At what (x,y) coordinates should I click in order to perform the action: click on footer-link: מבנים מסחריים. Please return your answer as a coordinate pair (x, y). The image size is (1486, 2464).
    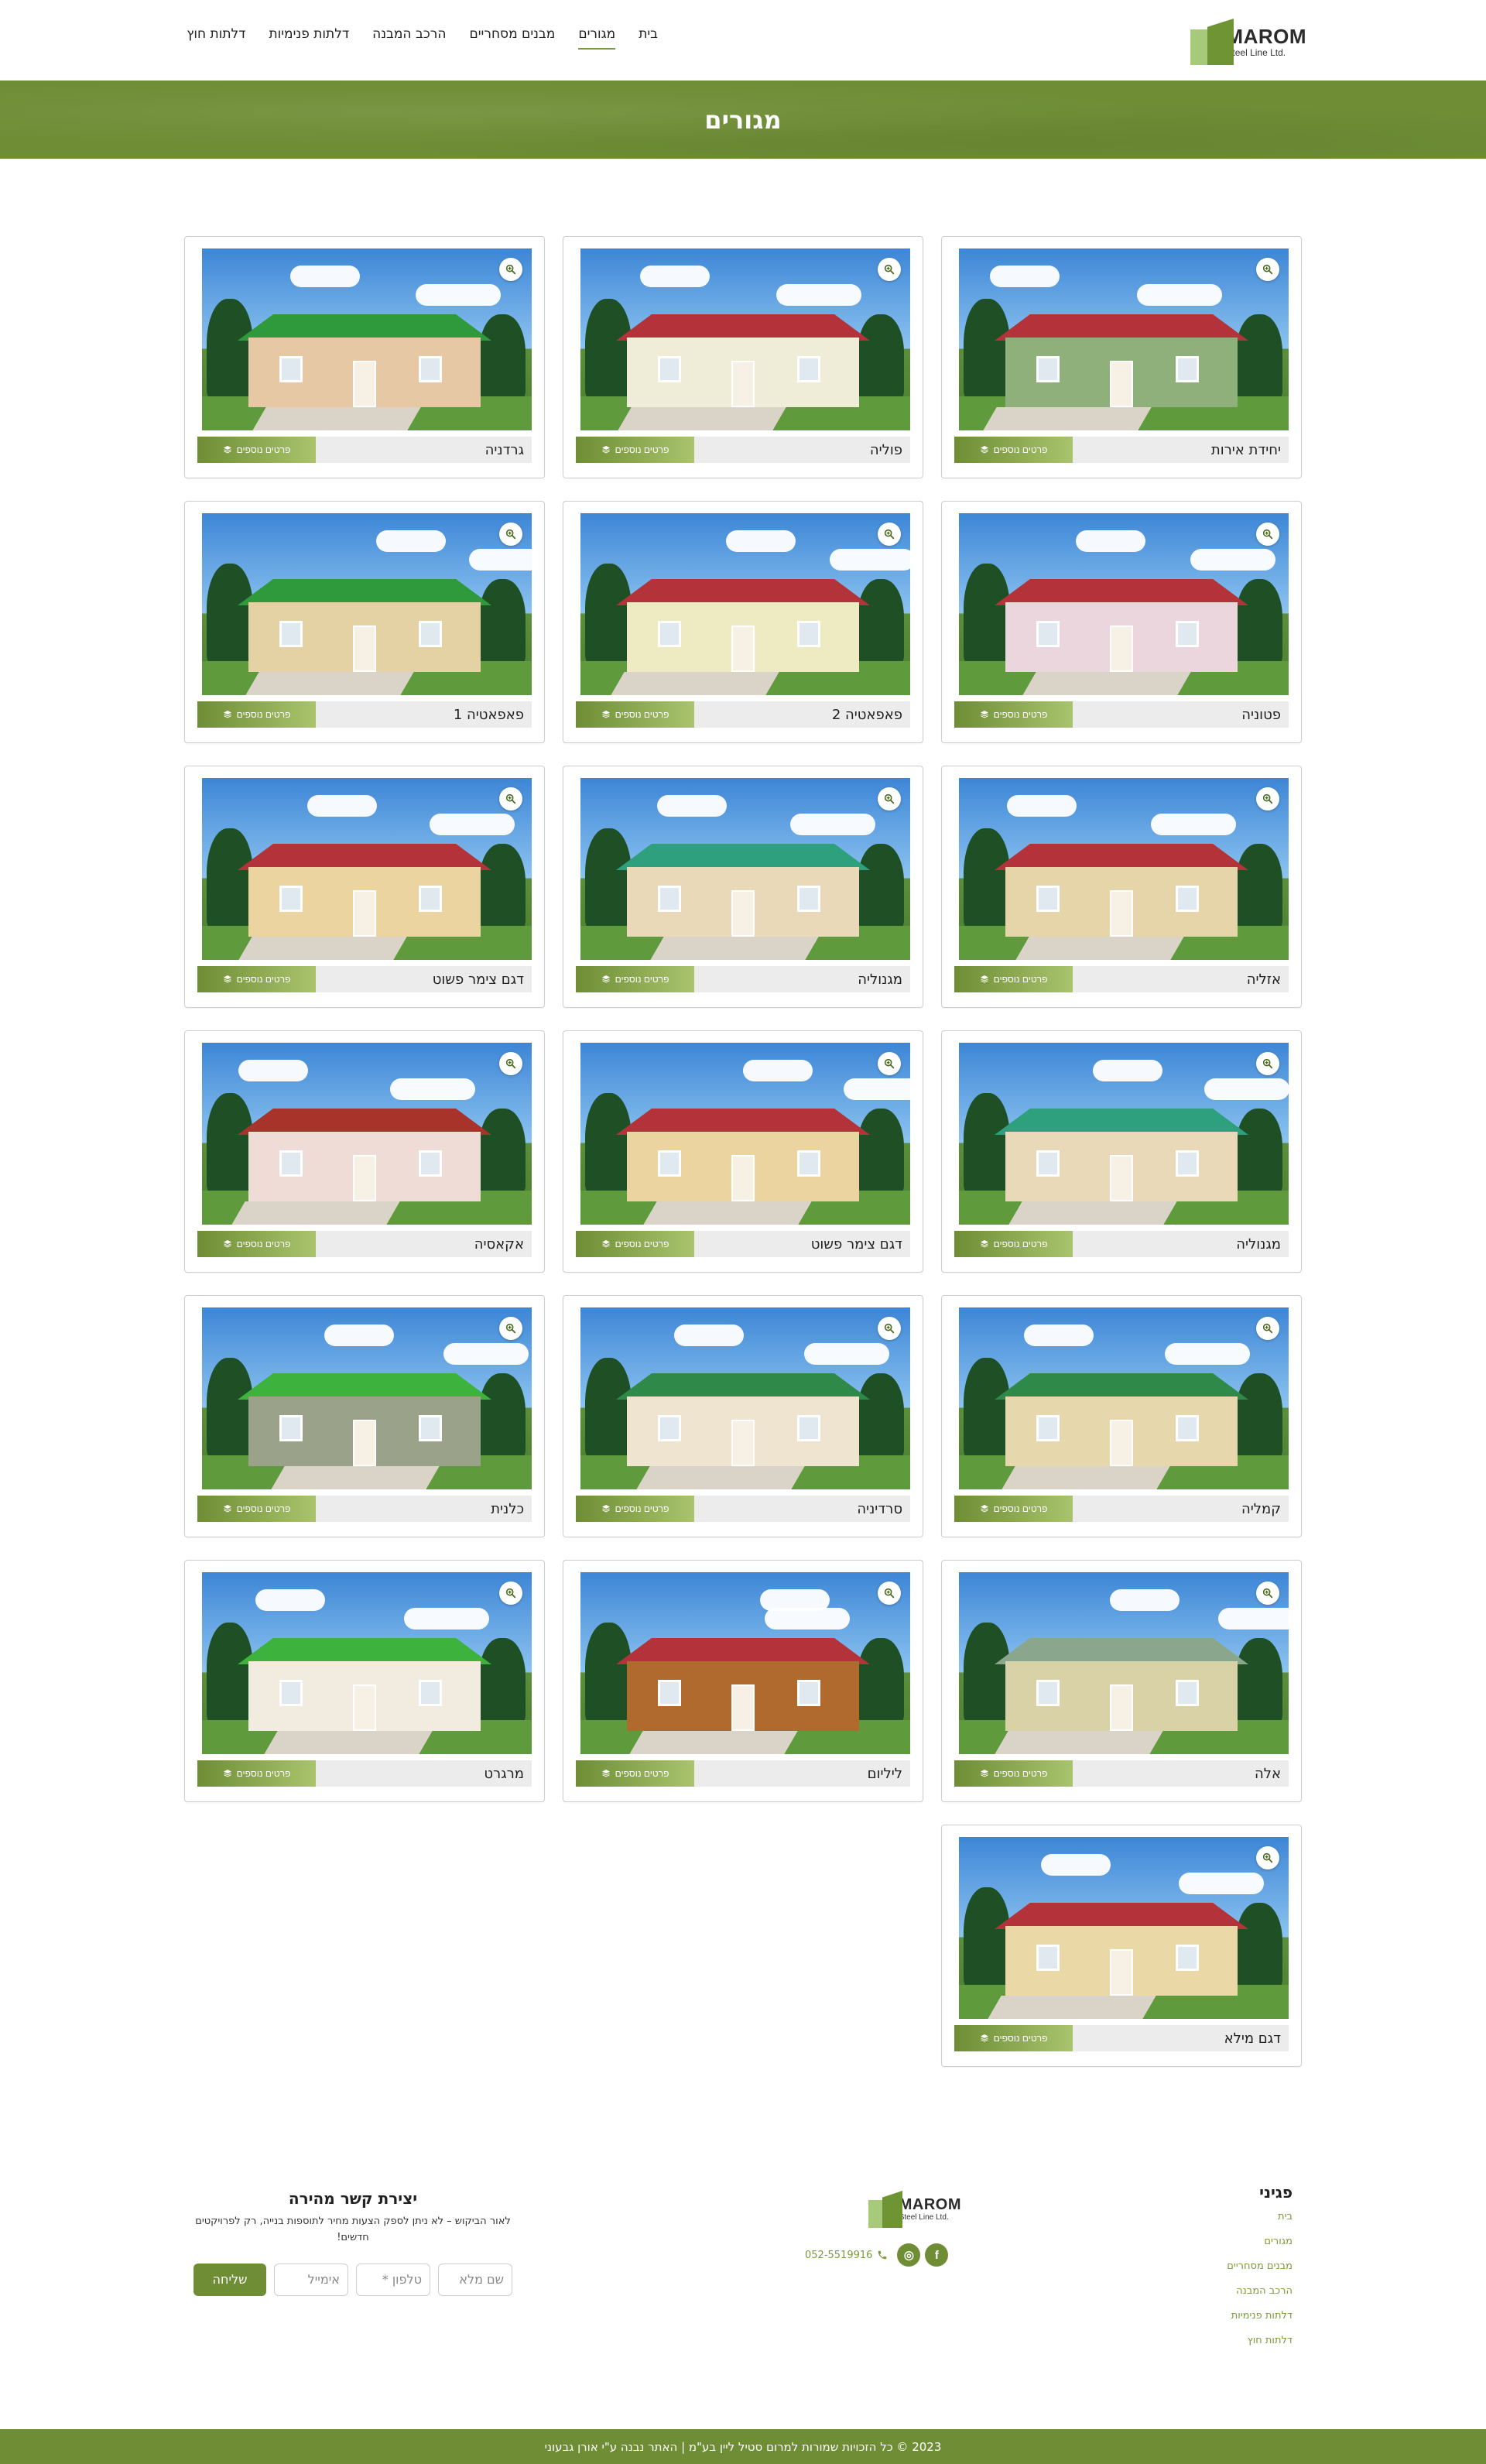
    Looking at the image, I should click on (1215, 2266).